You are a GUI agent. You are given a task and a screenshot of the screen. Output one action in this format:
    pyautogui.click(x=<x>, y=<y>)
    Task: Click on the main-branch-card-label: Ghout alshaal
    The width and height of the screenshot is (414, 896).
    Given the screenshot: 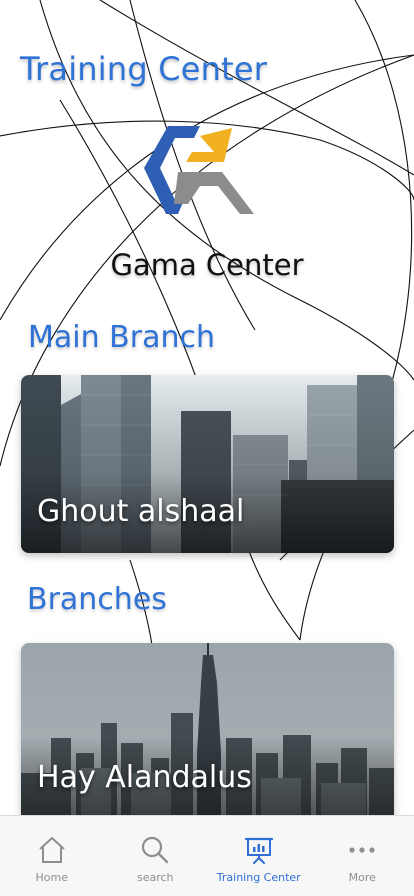 What is the action you would take?
    pyautogui.click(x=141, y=511)
    